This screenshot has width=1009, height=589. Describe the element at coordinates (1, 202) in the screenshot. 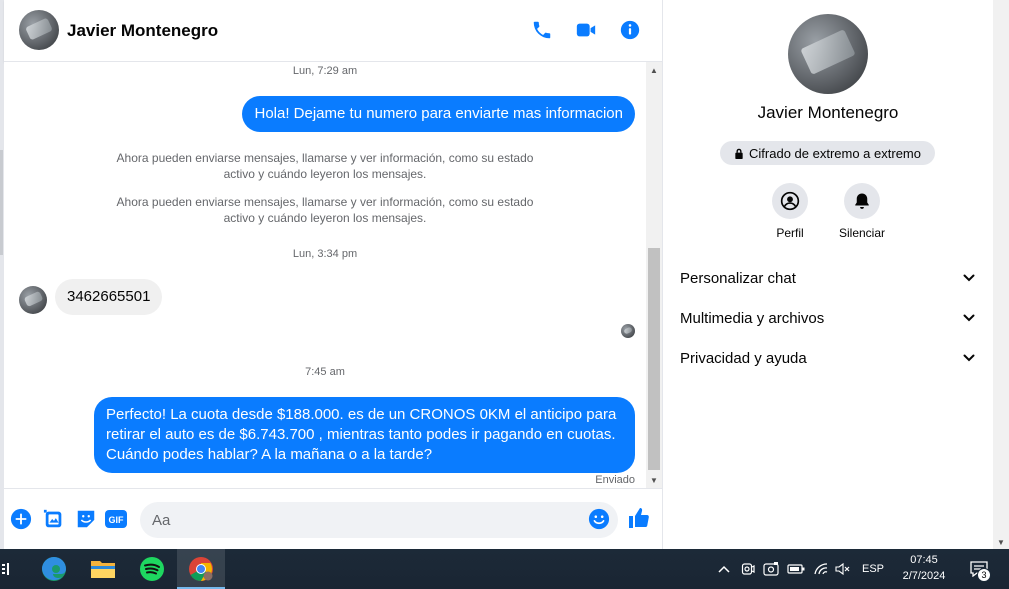

I see `left-edge-mark` at that location.